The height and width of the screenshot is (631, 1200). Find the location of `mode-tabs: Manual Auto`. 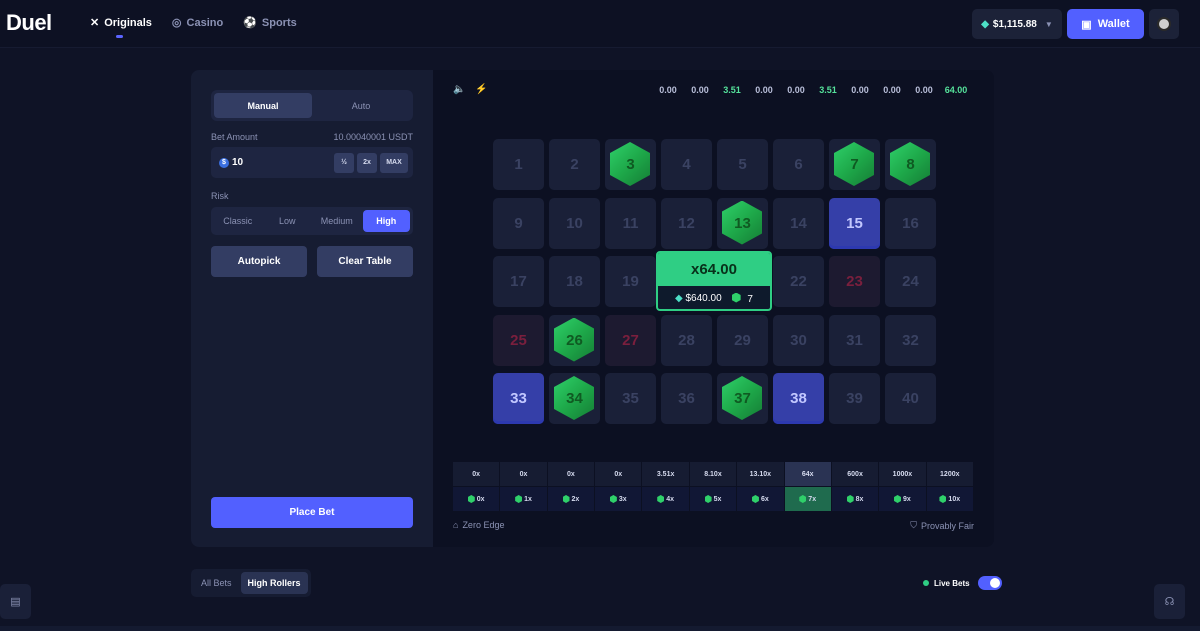

mode-tabs: Manual Auto is located at coordinates (312, 105).